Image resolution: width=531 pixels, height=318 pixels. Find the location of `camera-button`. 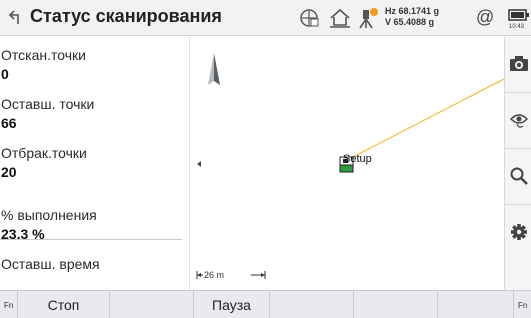

camera-button is located at coordinates (518, 65).